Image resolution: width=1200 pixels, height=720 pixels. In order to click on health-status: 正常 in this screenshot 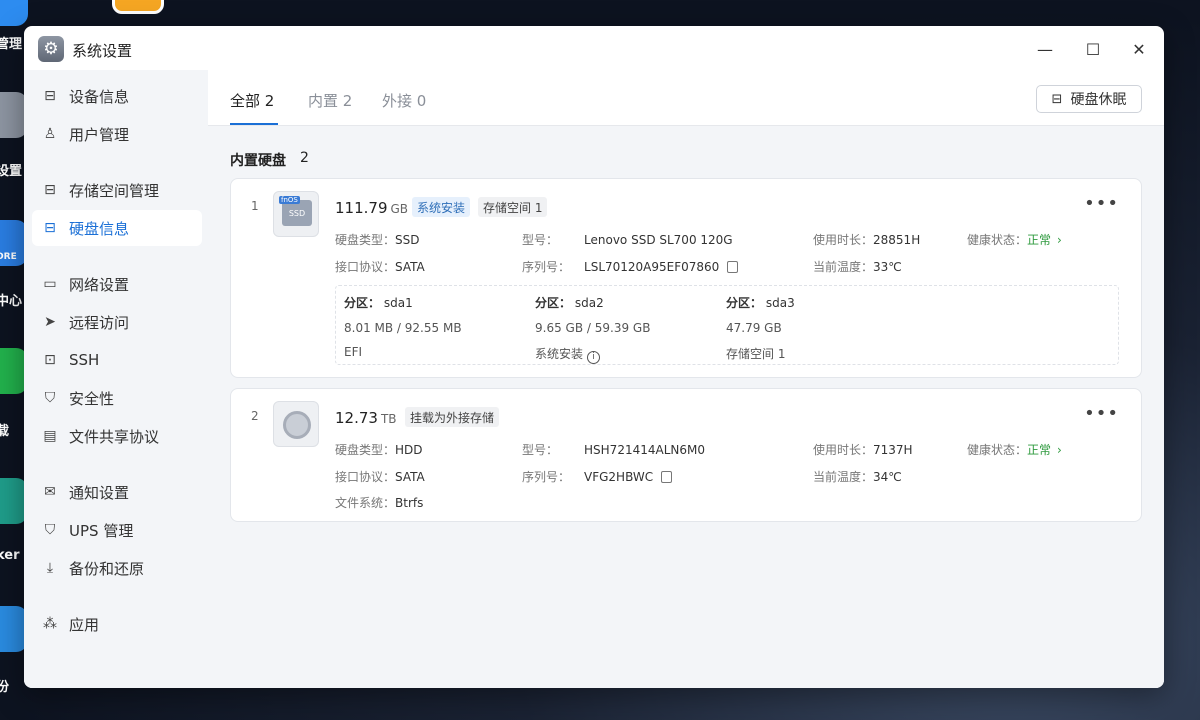, I will do `click(1039, 450)`.